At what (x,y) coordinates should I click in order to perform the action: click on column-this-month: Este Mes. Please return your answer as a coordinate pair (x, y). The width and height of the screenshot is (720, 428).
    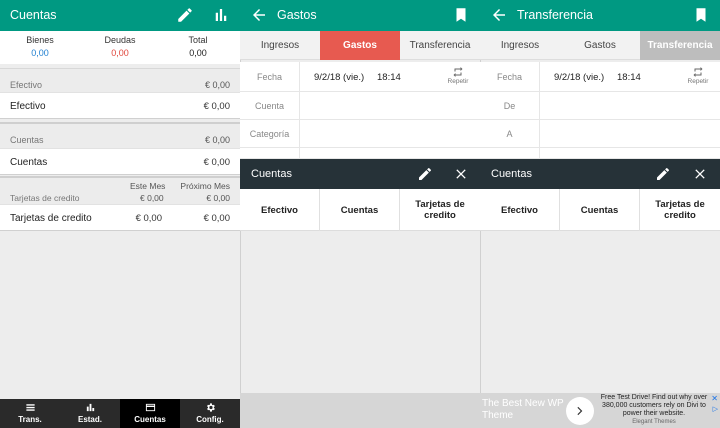
    Looking at the image, I should click on (148, 186).